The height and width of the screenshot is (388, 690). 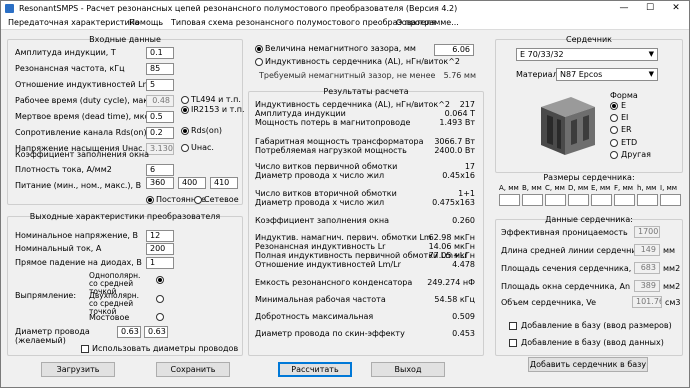 What do you see at coordinates (185, 148) in the screenshot?
I see `radio-usat` at bounding box center [185, 148].